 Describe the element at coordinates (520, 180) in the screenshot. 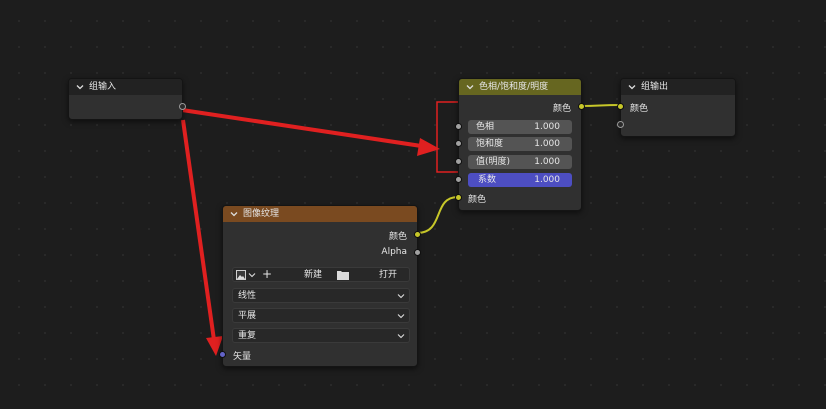

I see `factor-field: 系数 1.000` at that location.